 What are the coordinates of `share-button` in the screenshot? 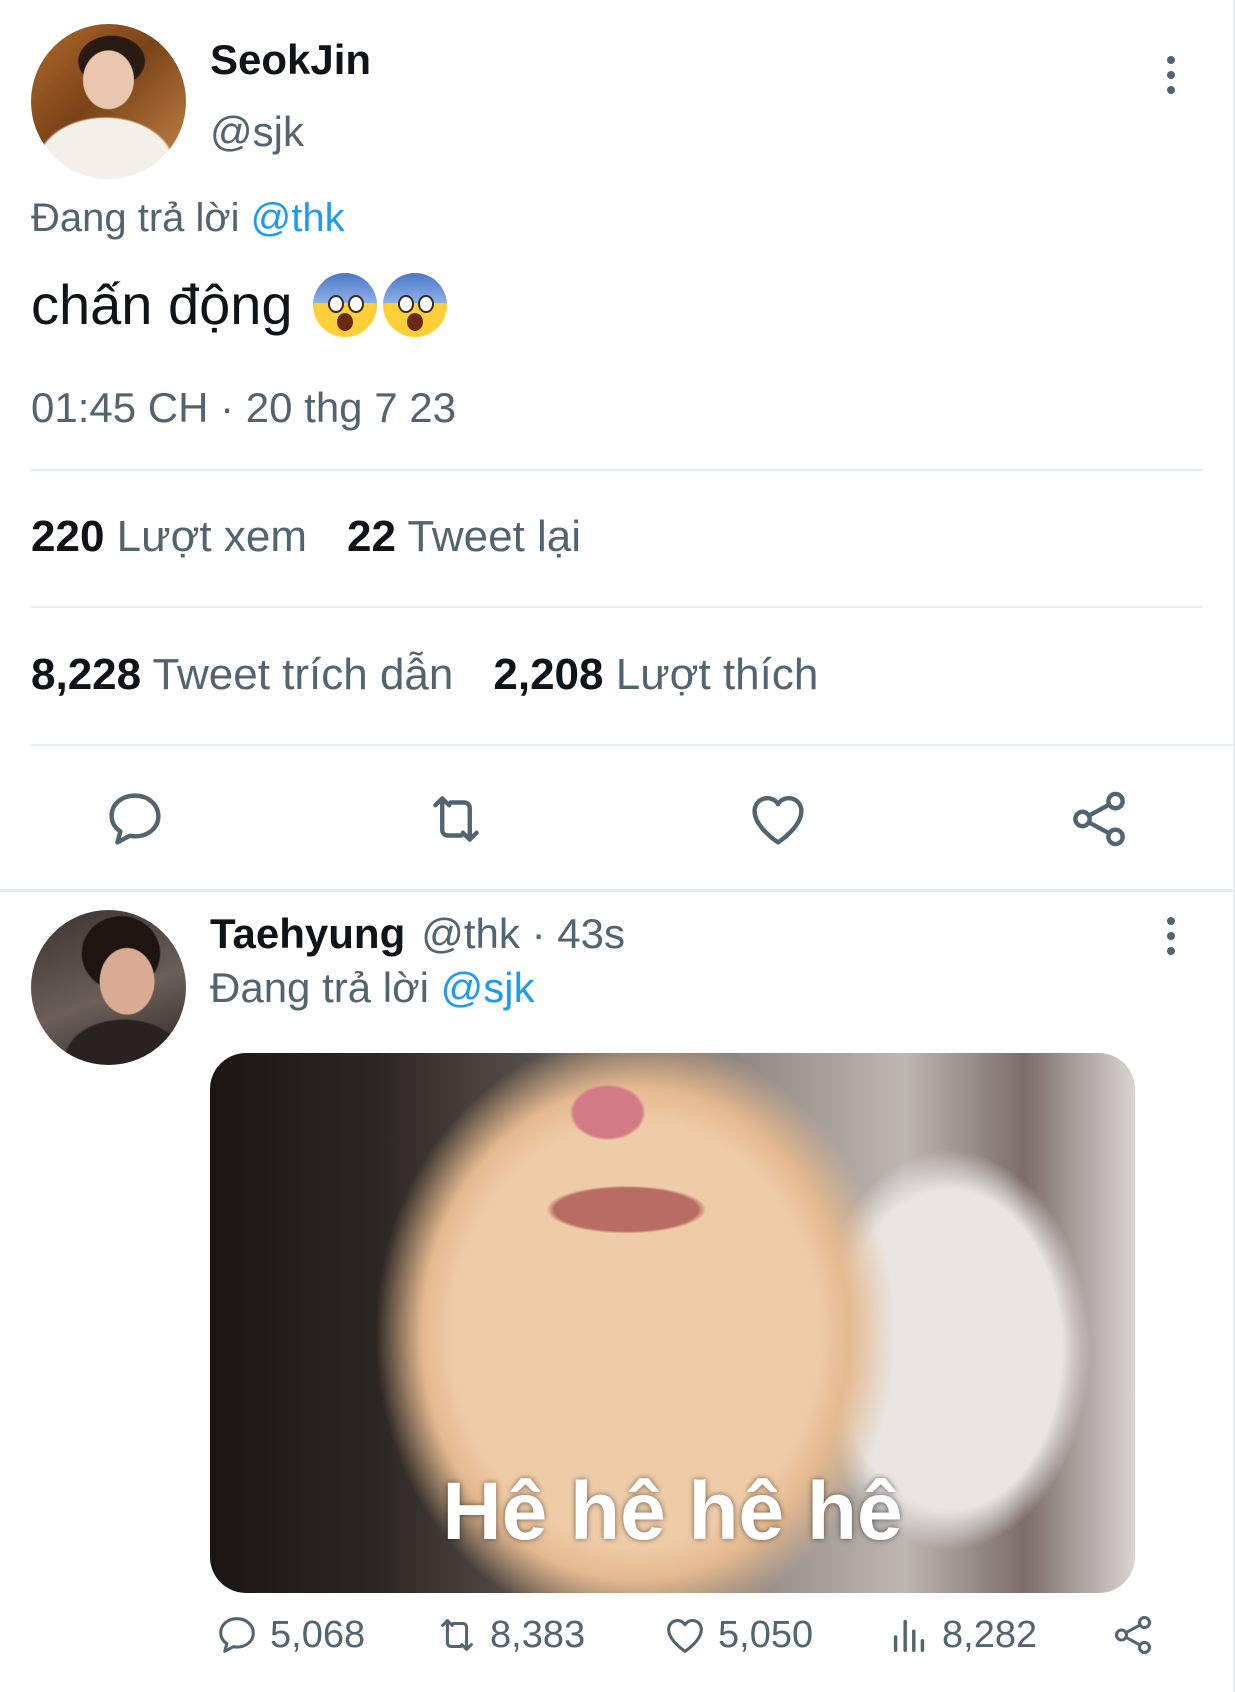 It's located at (1133, 1635).